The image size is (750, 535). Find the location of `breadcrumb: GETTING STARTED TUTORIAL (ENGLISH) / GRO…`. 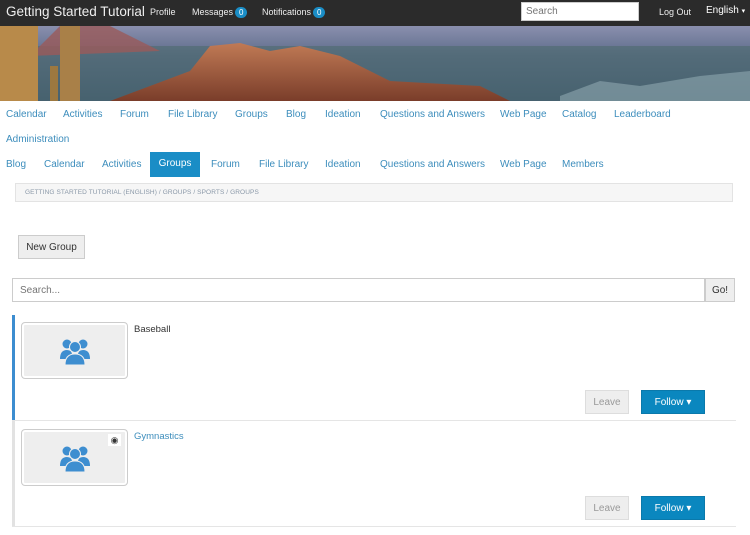

breadcrumb: GETTING STARTED TUTORIAL (ENGLISH) / GRO… is located at coordinates (374, 192).